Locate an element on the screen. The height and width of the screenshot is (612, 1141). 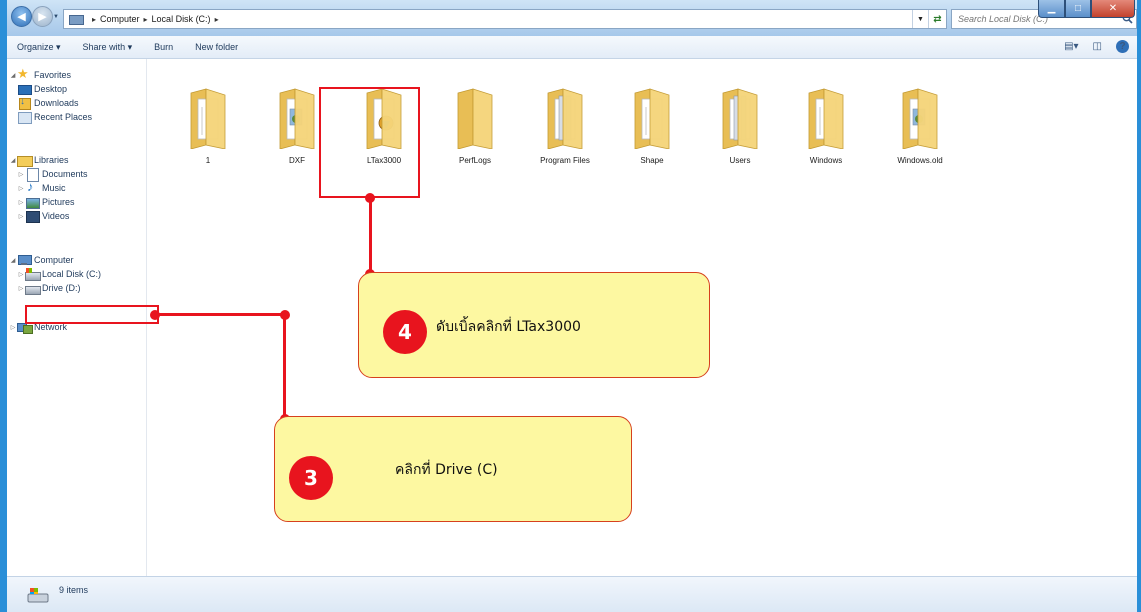
share-with-menu: Share with ▾ is located at coordinates (108, 47).